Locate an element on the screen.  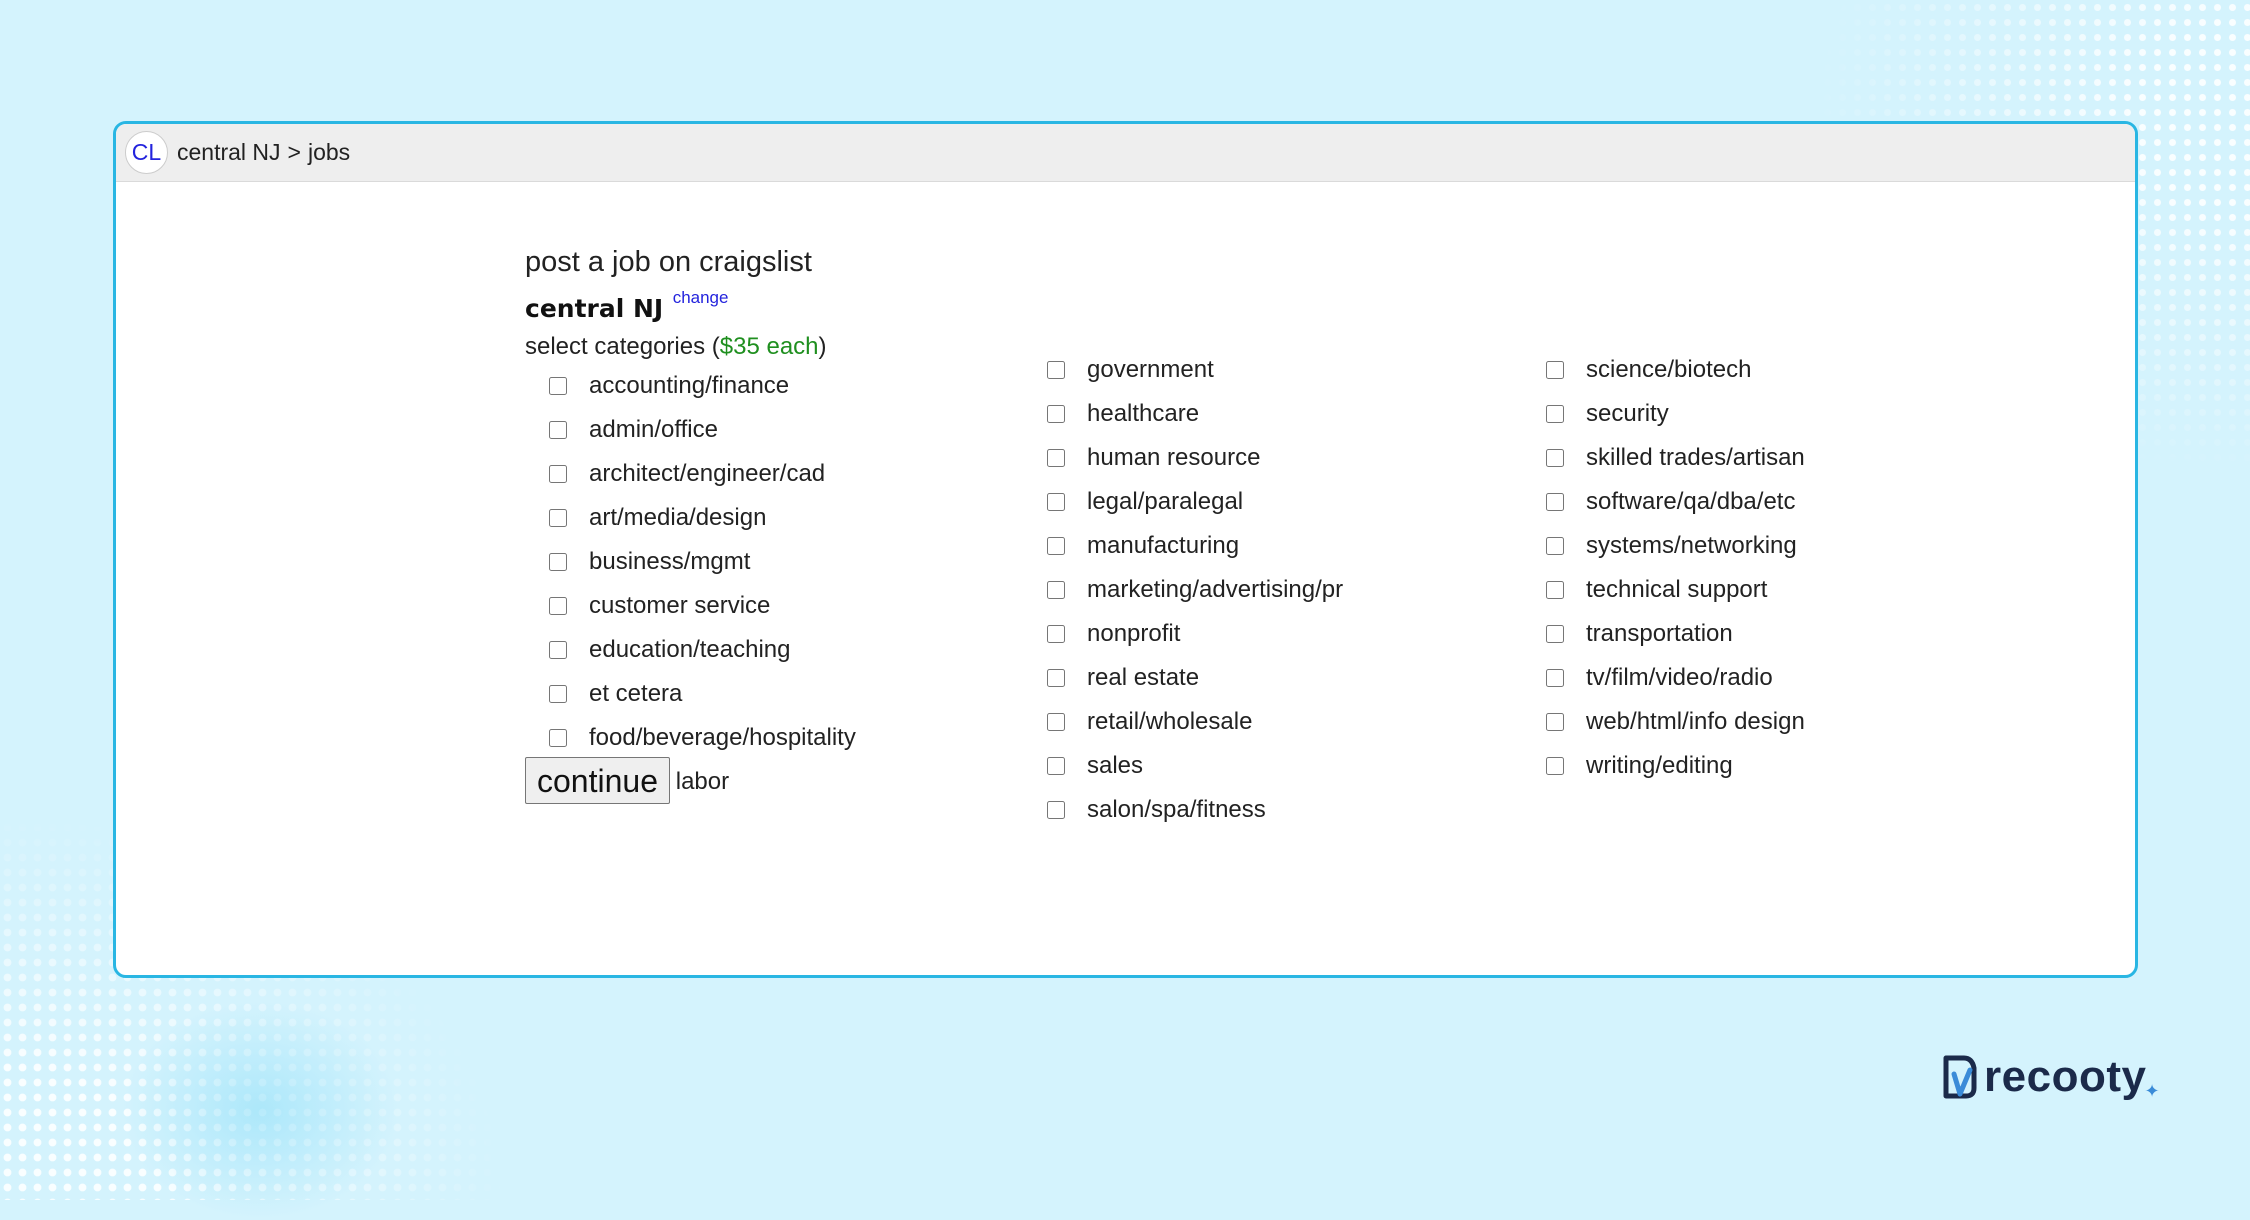
category-label: transportation is located at coordinates (1659, 633).